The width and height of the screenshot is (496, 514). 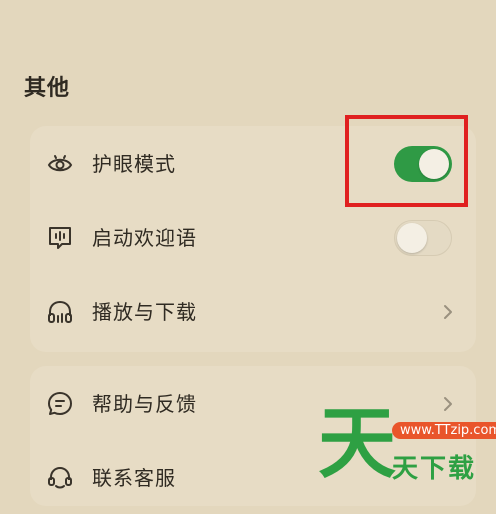 What do you see at coordinates (448, 312) in the screenshot?
I see `chevron-right-icon` at bounding box center [448, 312].